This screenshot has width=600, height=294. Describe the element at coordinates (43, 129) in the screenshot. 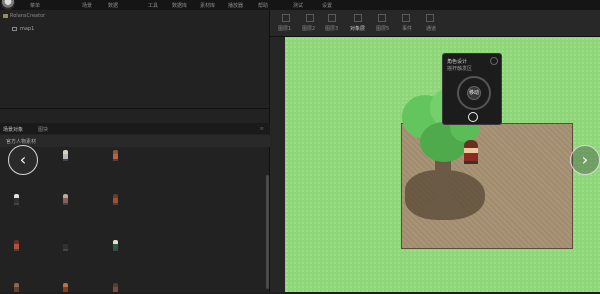

I see `tab-tiles: 图块` at that location.